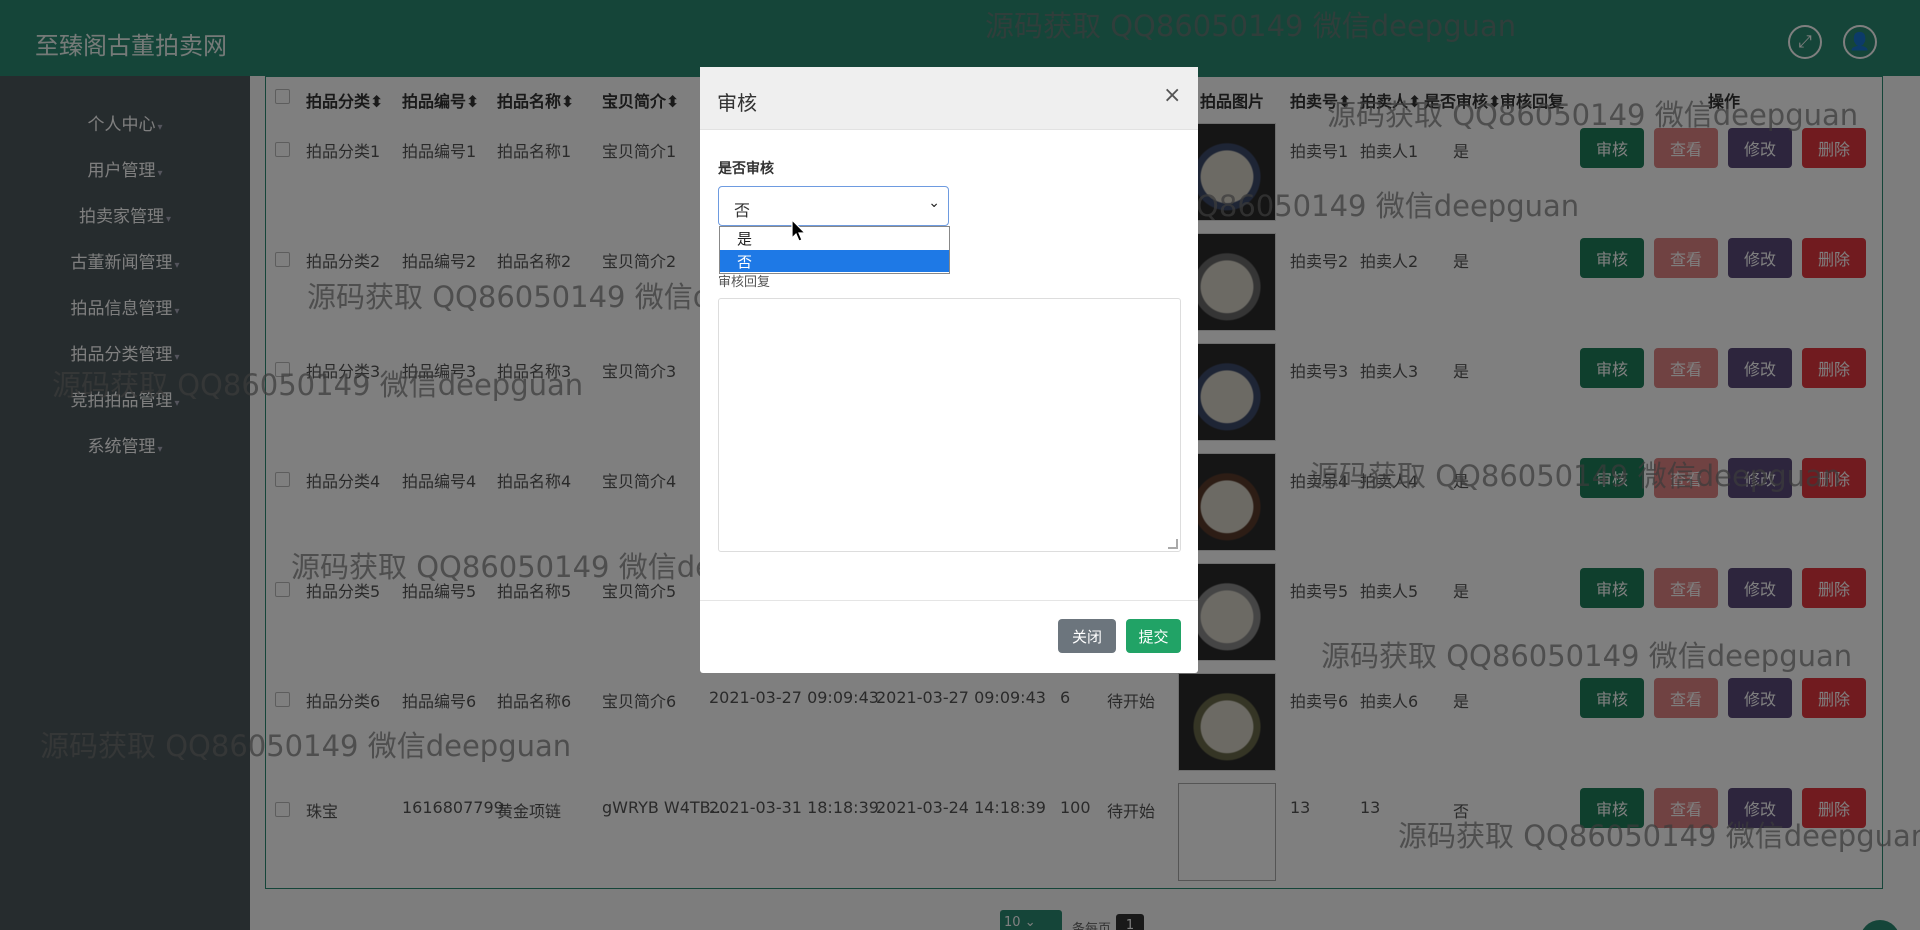 The width and height of the screenshot is (1920, 930). Describe the element at coordinates (1153, 636) in the screenshot. I see `submit-button: 提交` at that location.